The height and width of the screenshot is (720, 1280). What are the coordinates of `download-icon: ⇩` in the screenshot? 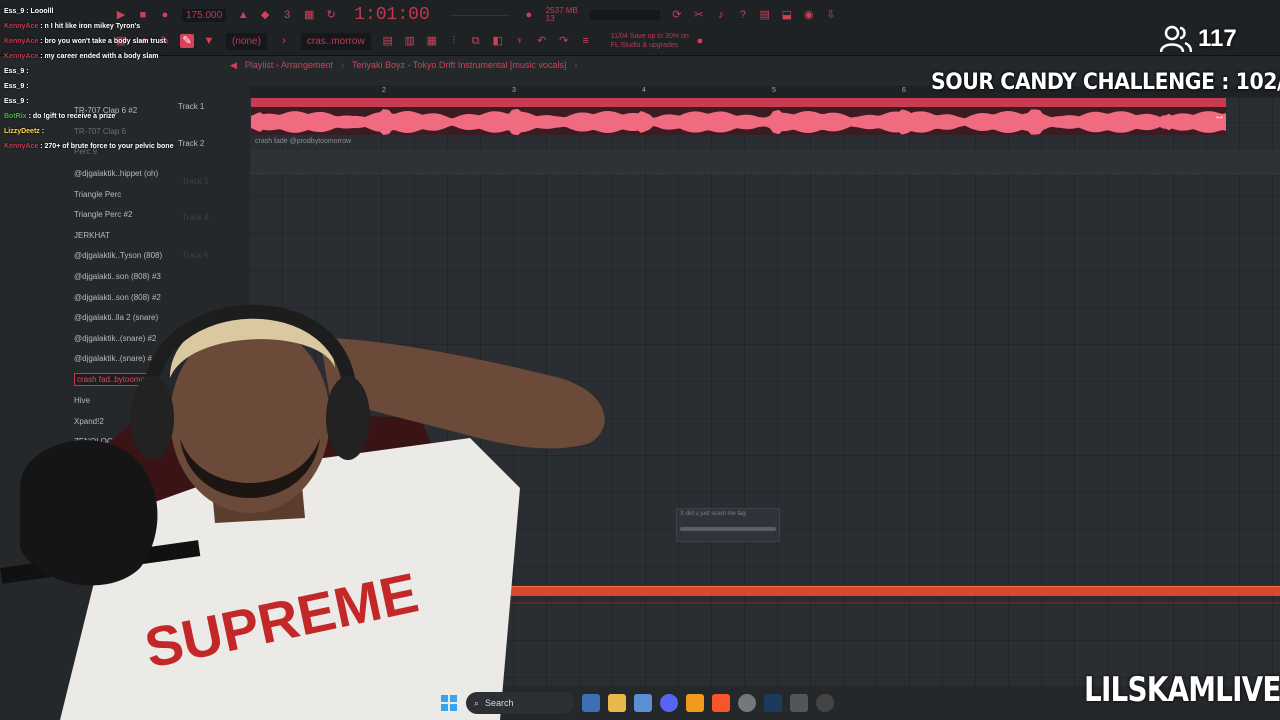 It's located at (831, 15).